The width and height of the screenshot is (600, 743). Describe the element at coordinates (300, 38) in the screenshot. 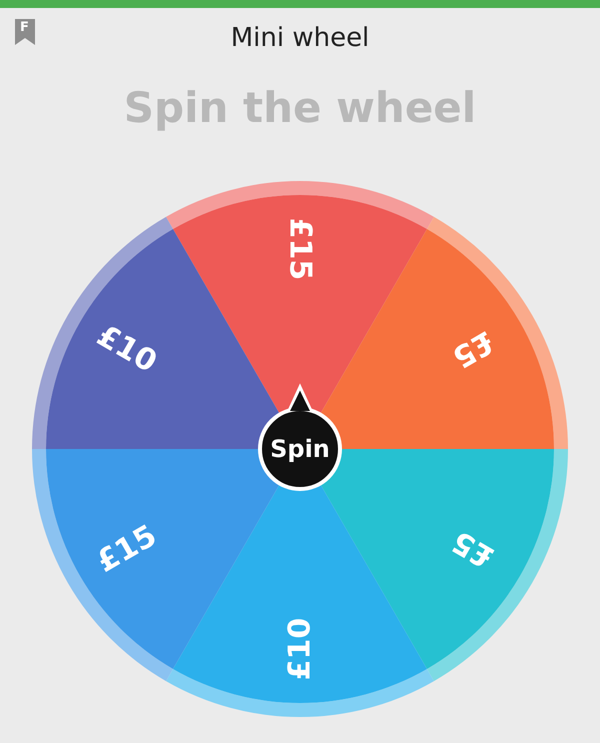

I see `page-title: Mini wheel` at that location.